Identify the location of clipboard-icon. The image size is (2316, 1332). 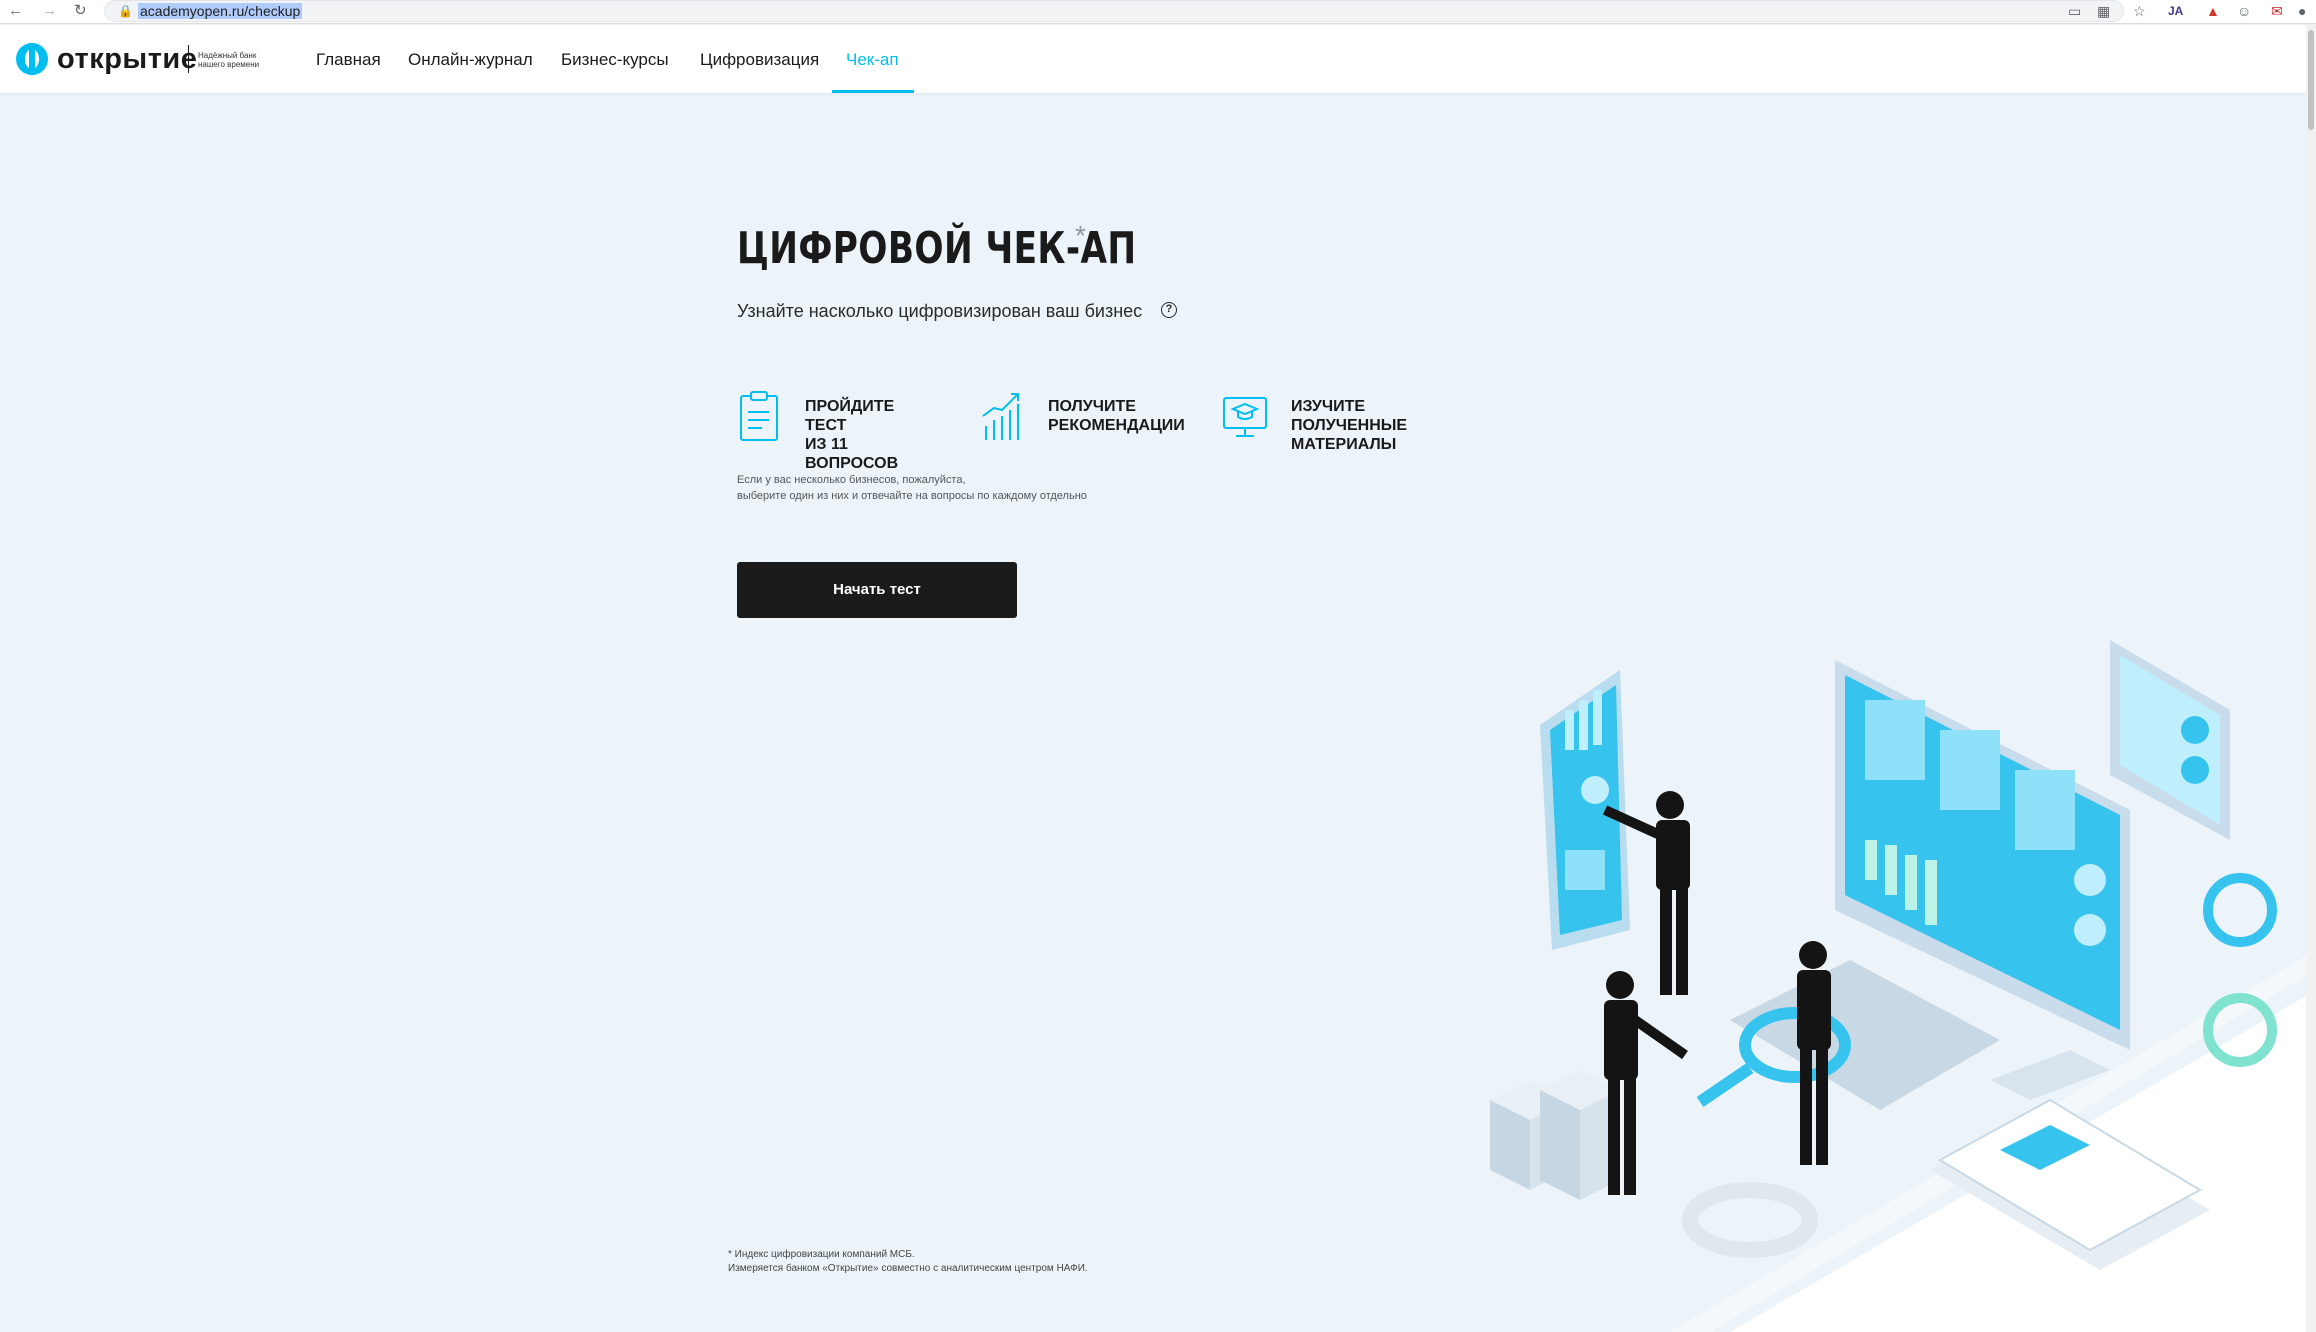
(759, 416).